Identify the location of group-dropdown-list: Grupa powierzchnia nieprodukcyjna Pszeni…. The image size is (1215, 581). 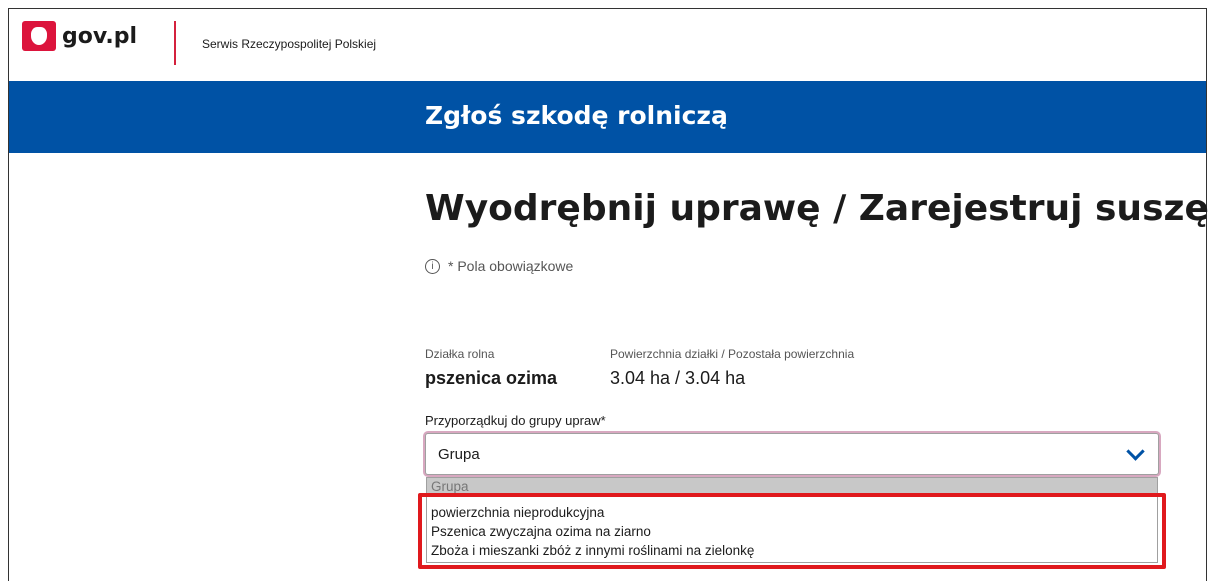
(792, 520).